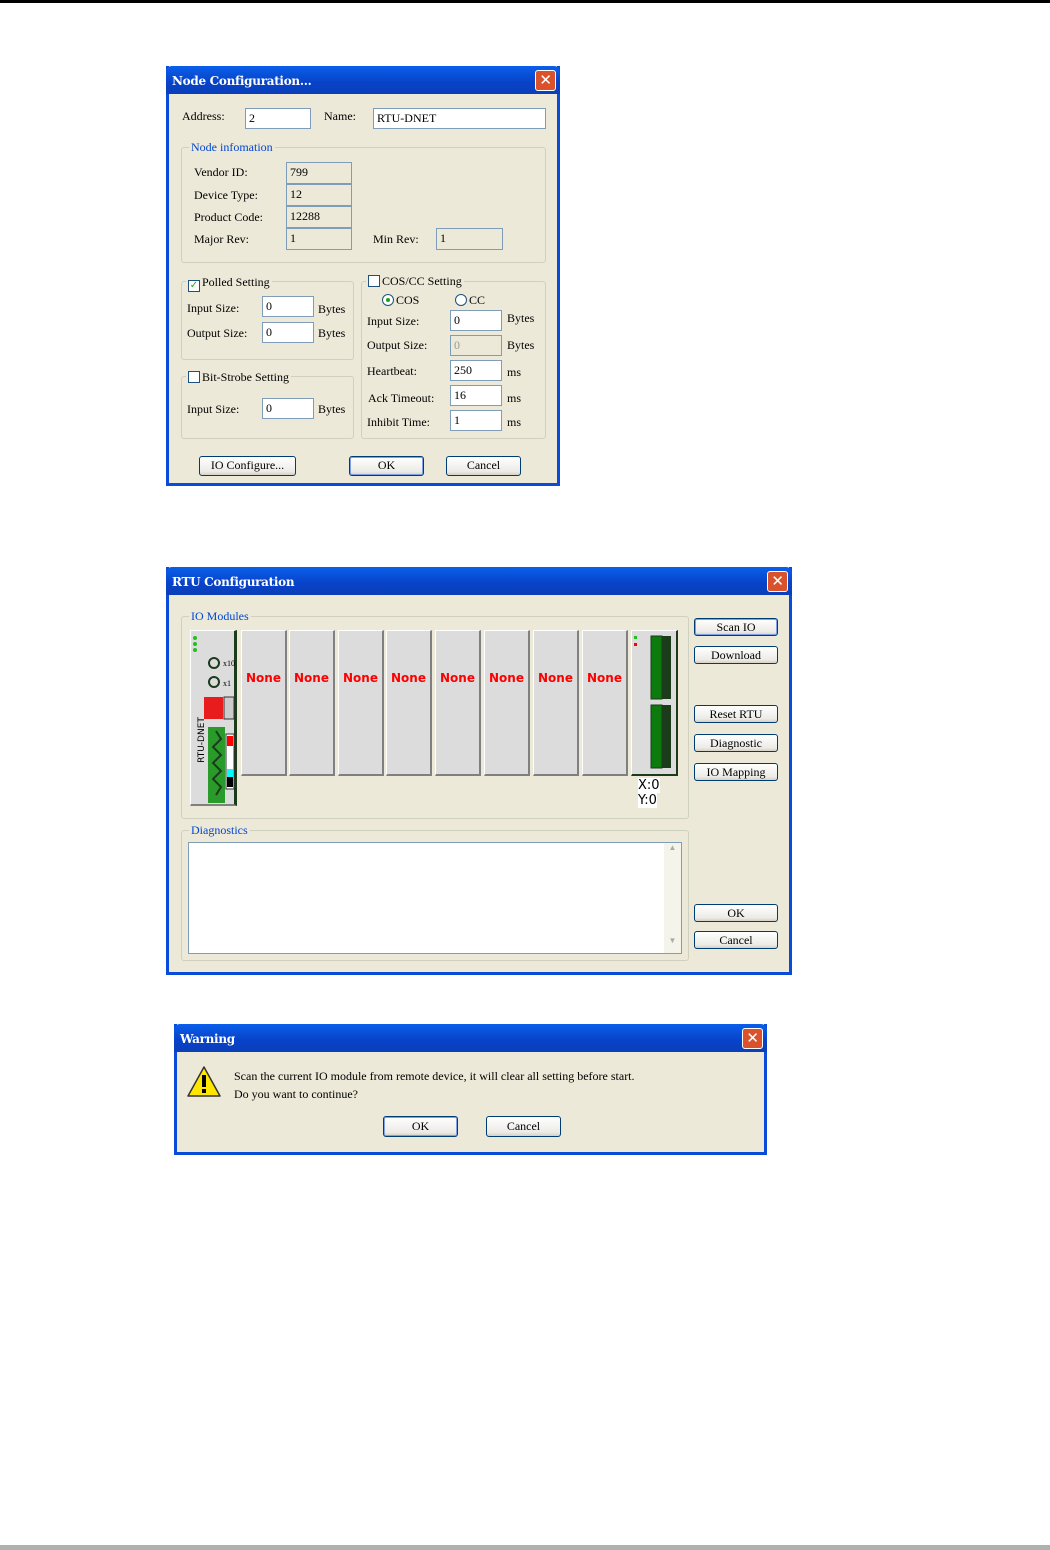 The width and height of the screenshot is (1050, 1550). I want to click on rtu-head-module: x10 x1 RTU-DNET, so click(213, 718).